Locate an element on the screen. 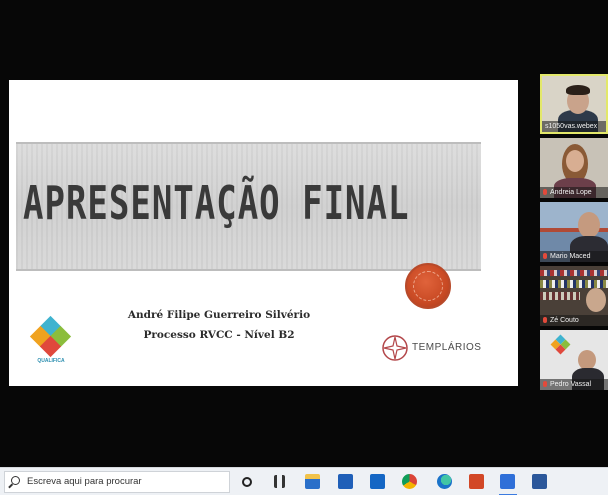  powerpoint-icon is located at coordinates (476, 481).